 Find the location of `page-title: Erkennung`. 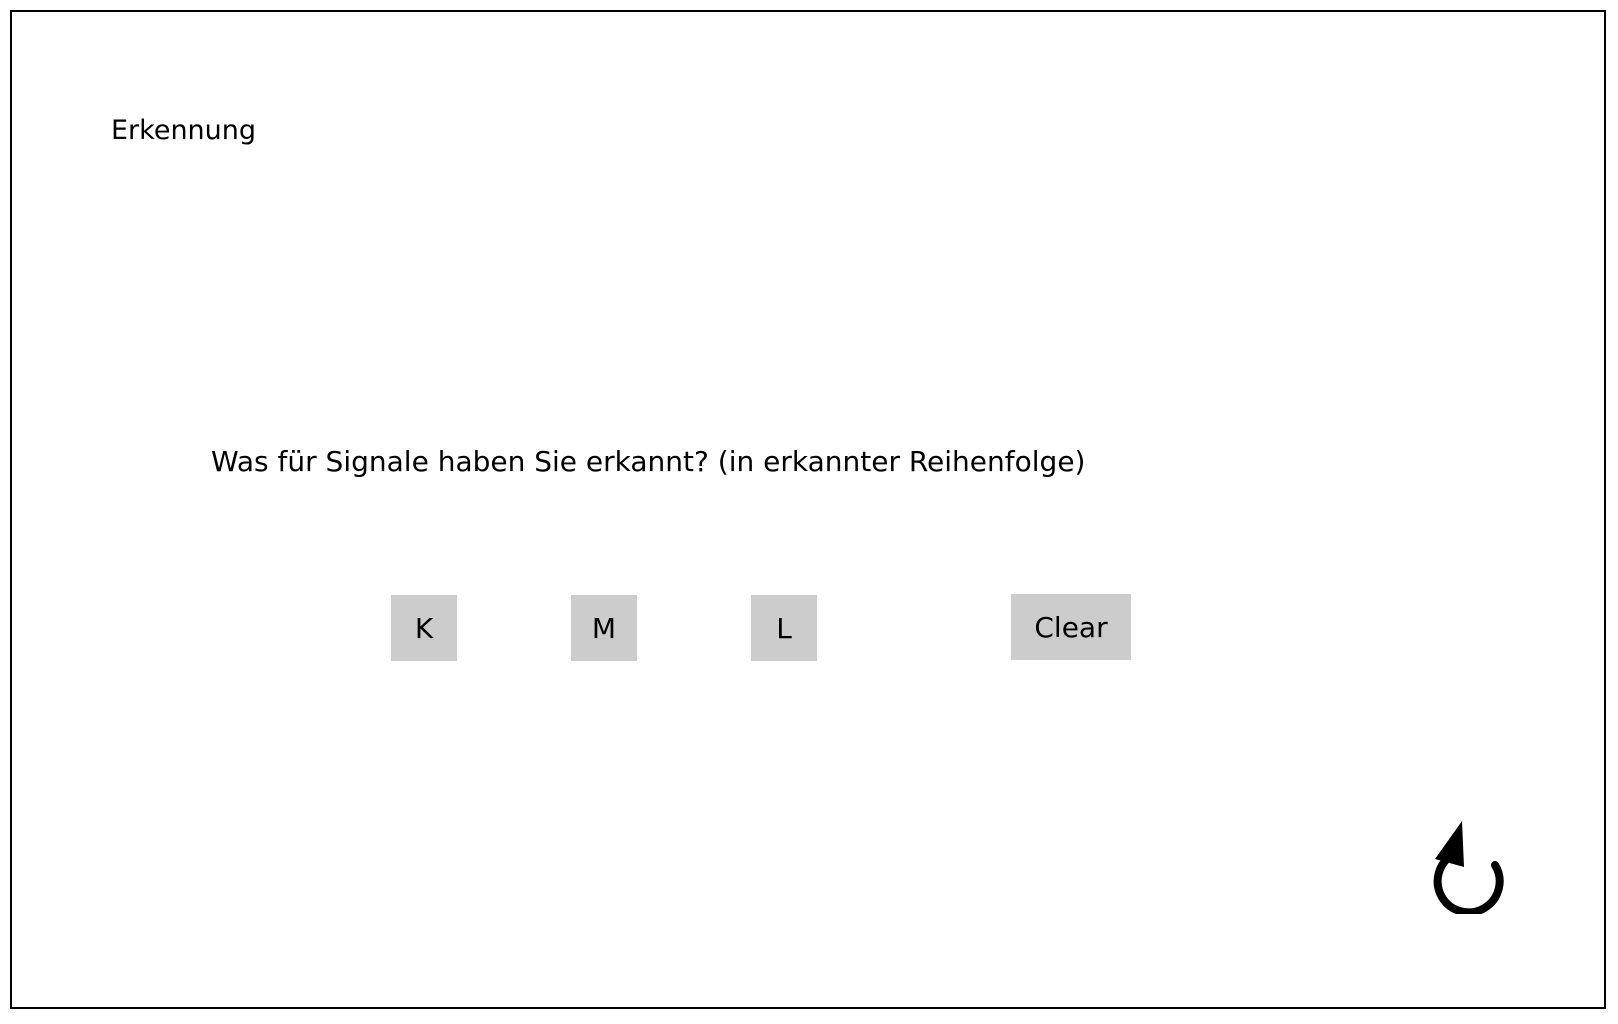

page-title: Erkennung is located at coordinates (184, 130).